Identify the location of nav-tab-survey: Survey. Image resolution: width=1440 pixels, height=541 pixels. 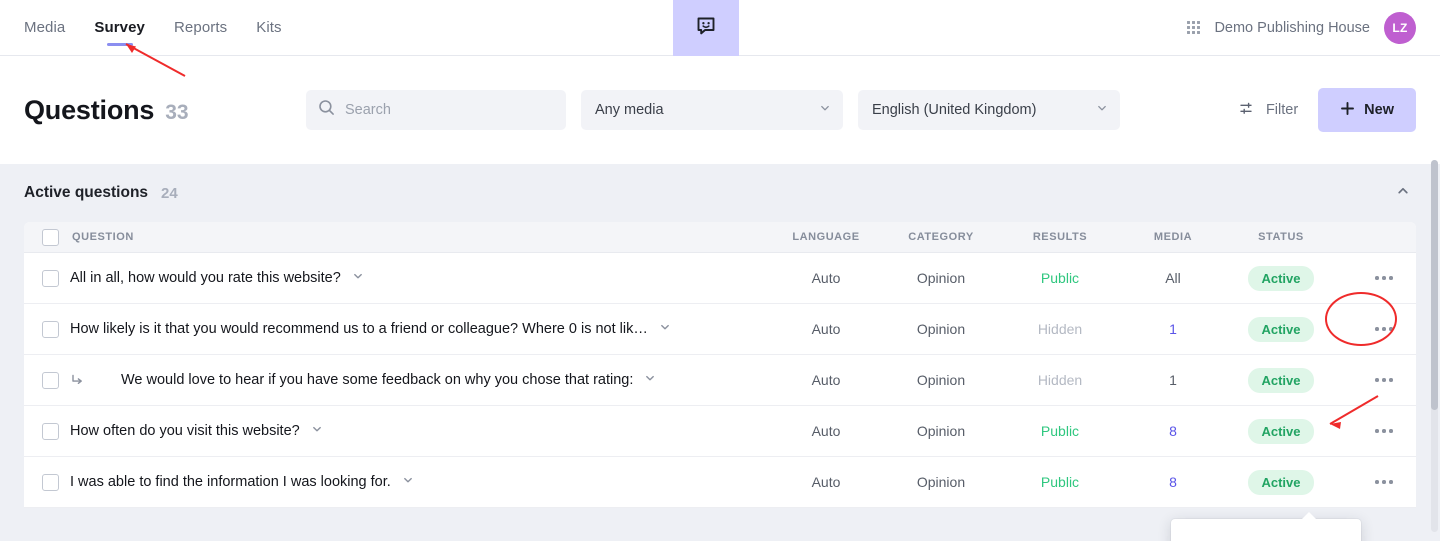
(119, 27).